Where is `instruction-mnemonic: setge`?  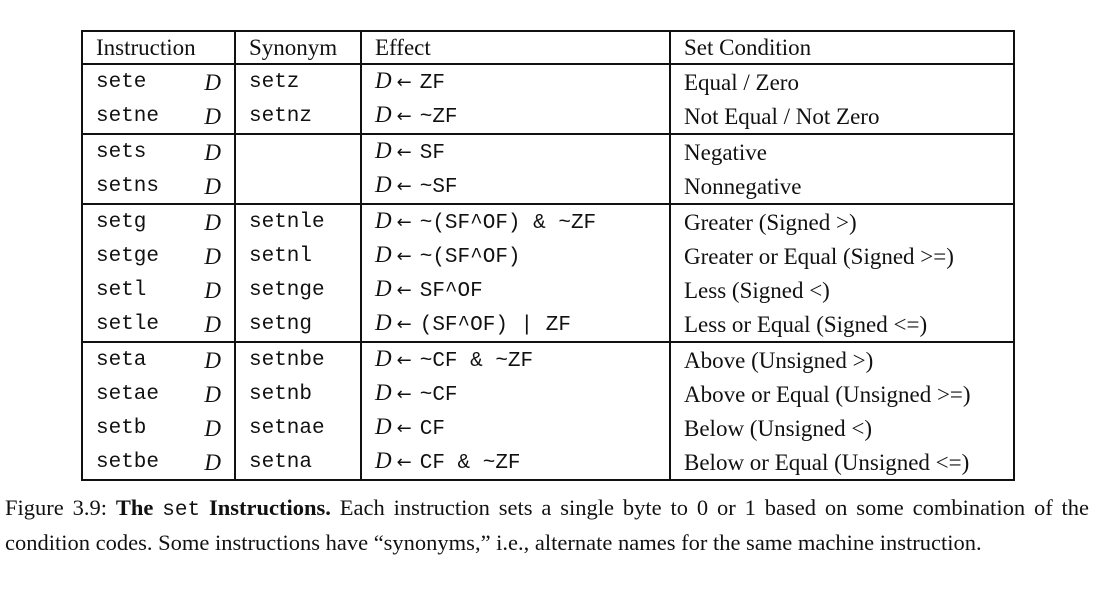
instruction-mnemonic: setge is located at coordinates (128, 256).